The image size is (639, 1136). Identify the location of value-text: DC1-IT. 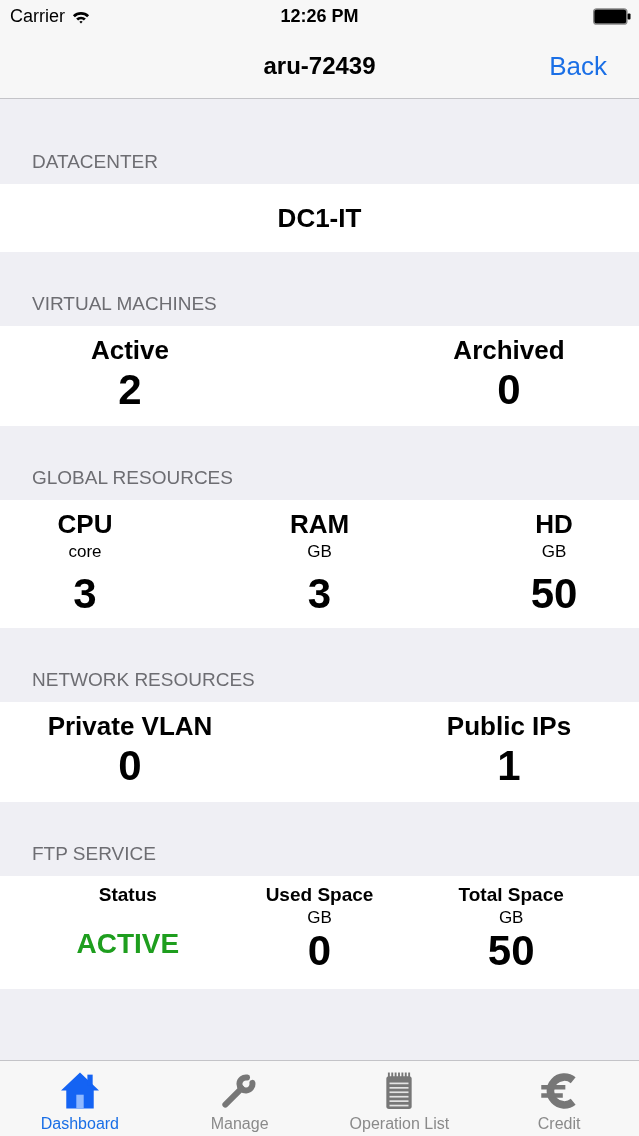
(319, 218).